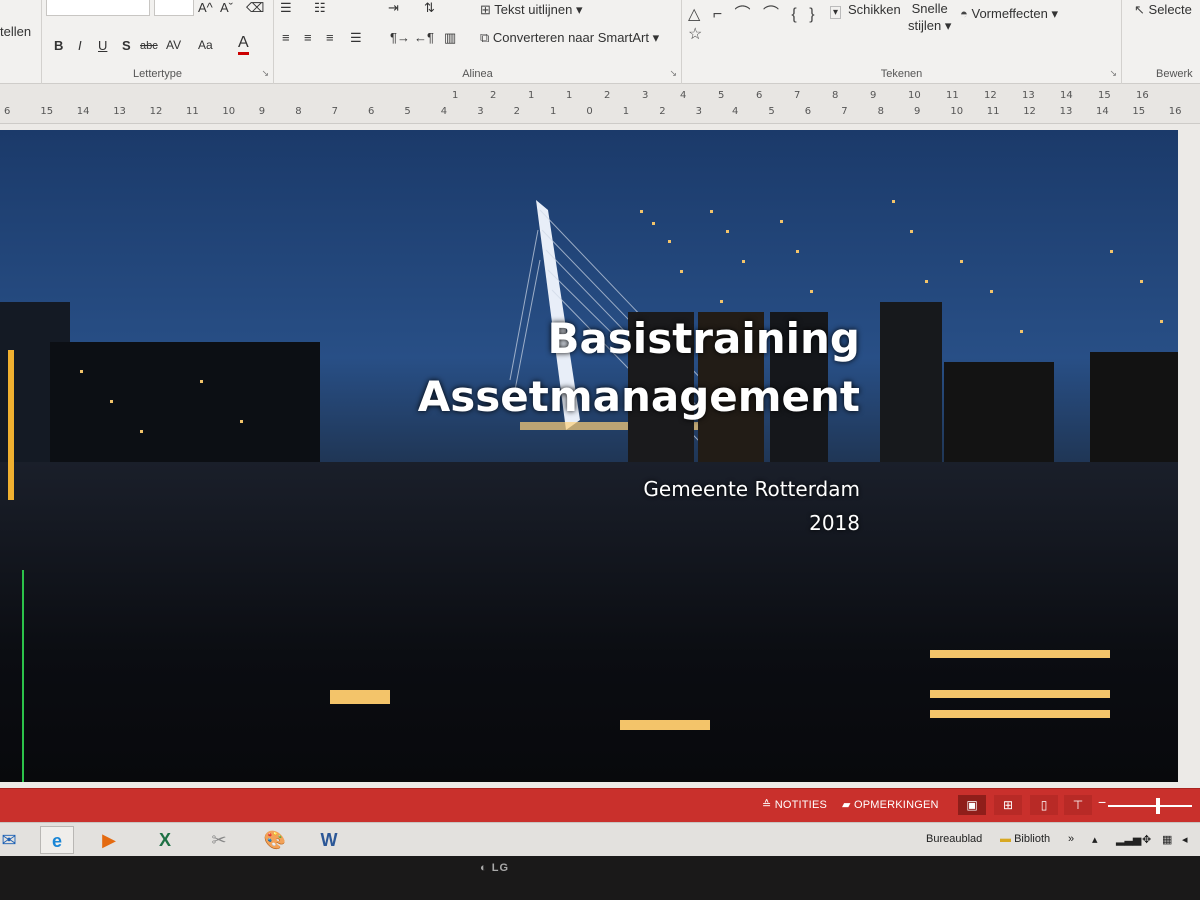 This screenshot has width=1200, height=900. What do you see at coordinates (80, 45) in the screenshot?
I see `italic-button: I` at bounding box center [80, 45].